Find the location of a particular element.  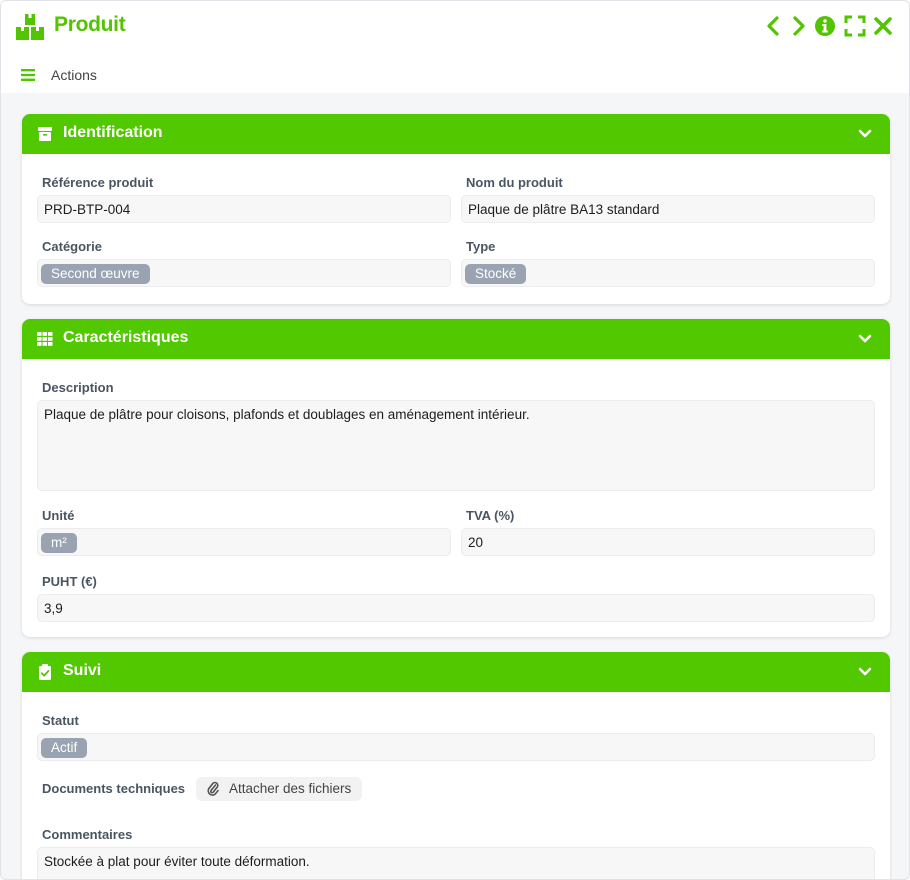

section-identification-header: Identification is located at coordinates (456, 134).